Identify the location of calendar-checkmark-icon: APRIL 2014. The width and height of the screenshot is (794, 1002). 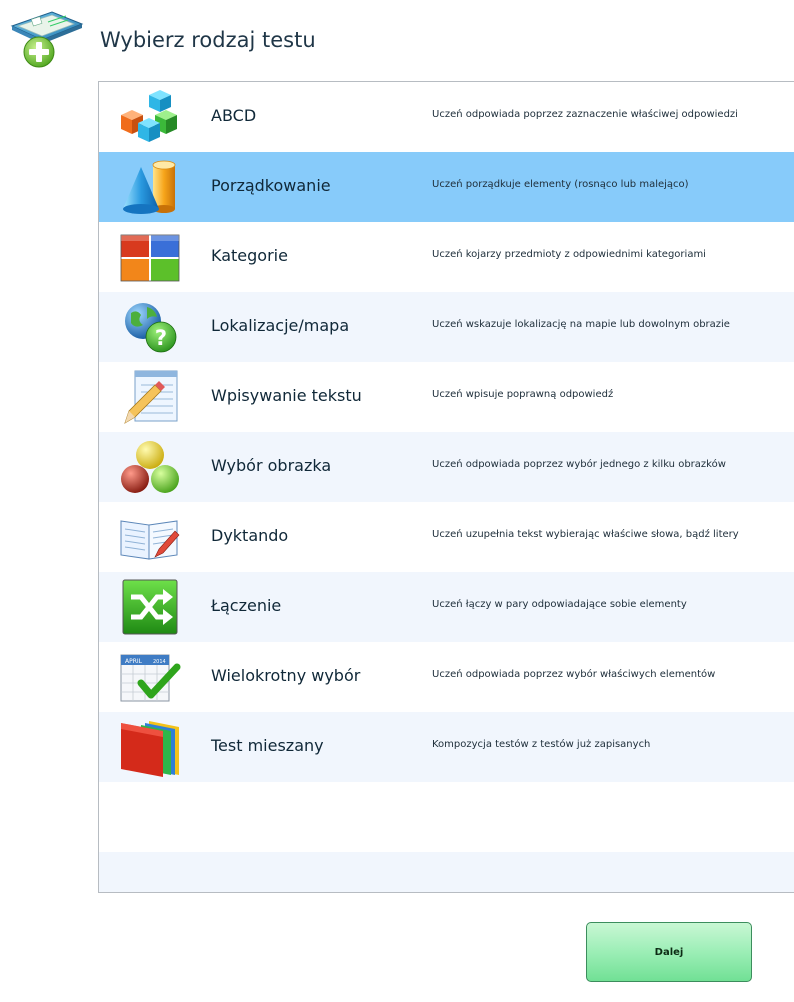
(150, 678).